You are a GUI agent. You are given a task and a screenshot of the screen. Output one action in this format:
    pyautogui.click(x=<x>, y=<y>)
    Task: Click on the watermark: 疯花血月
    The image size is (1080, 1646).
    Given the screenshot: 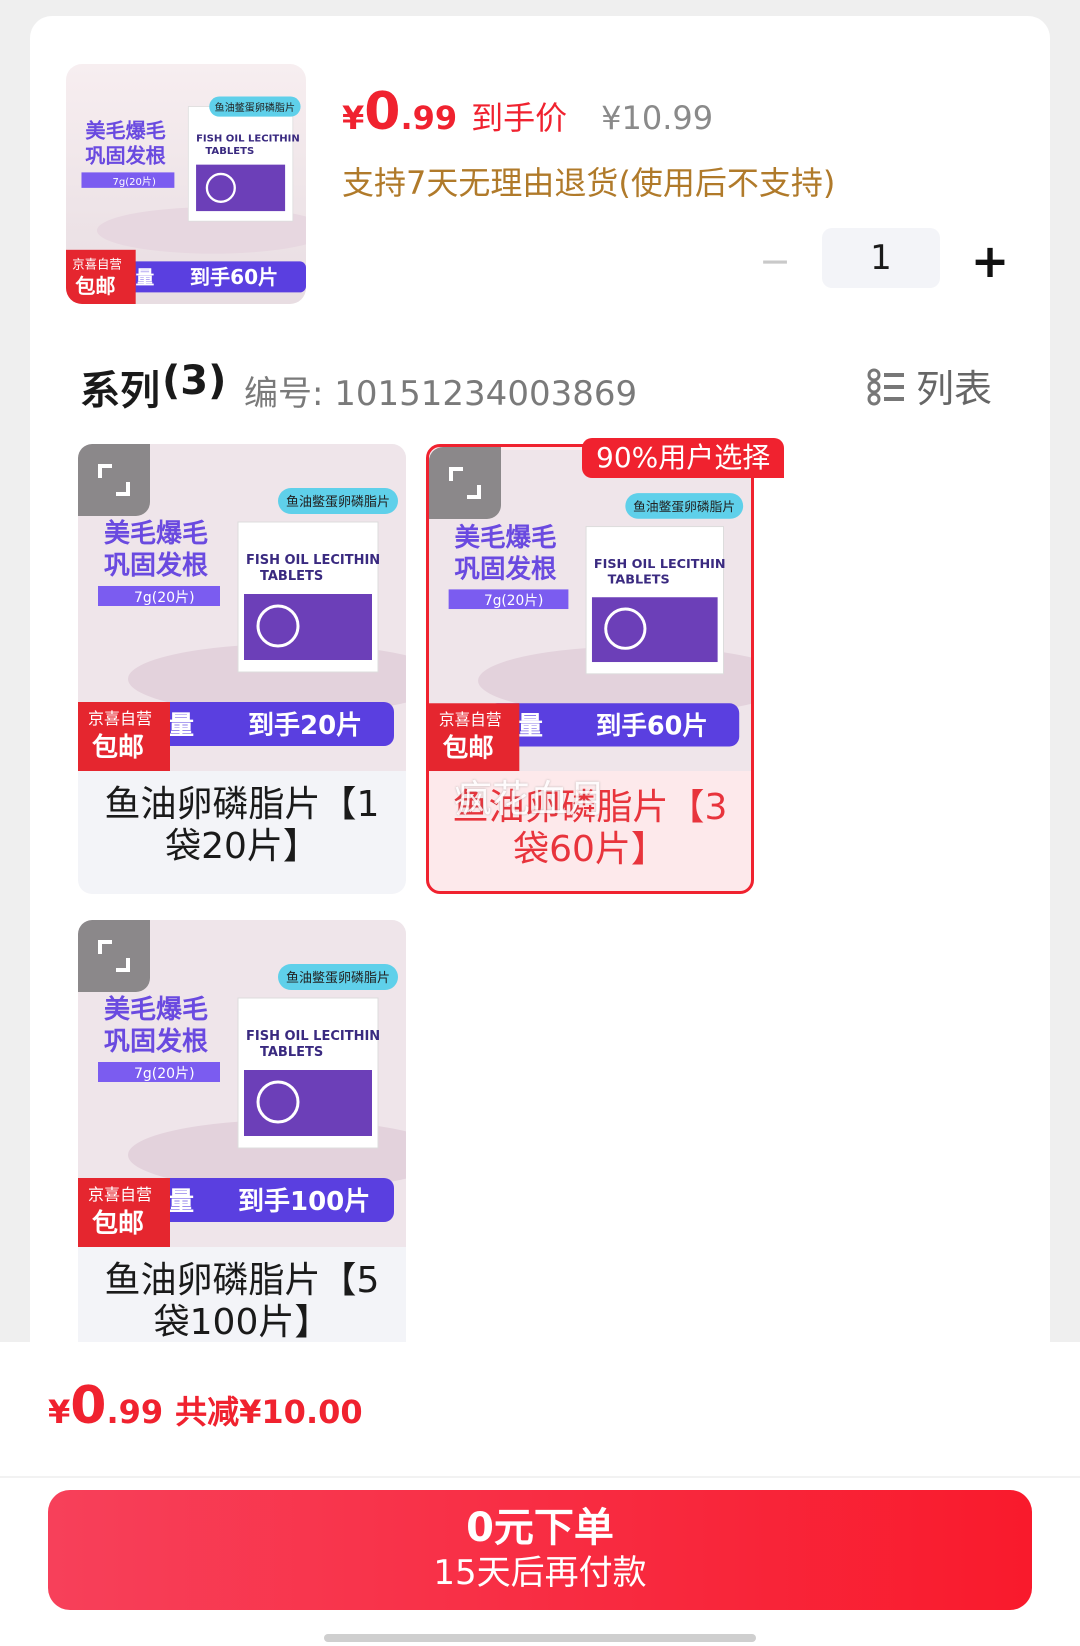 What is the action you would take?
    pyautogui.click(x=530, y=799)
    